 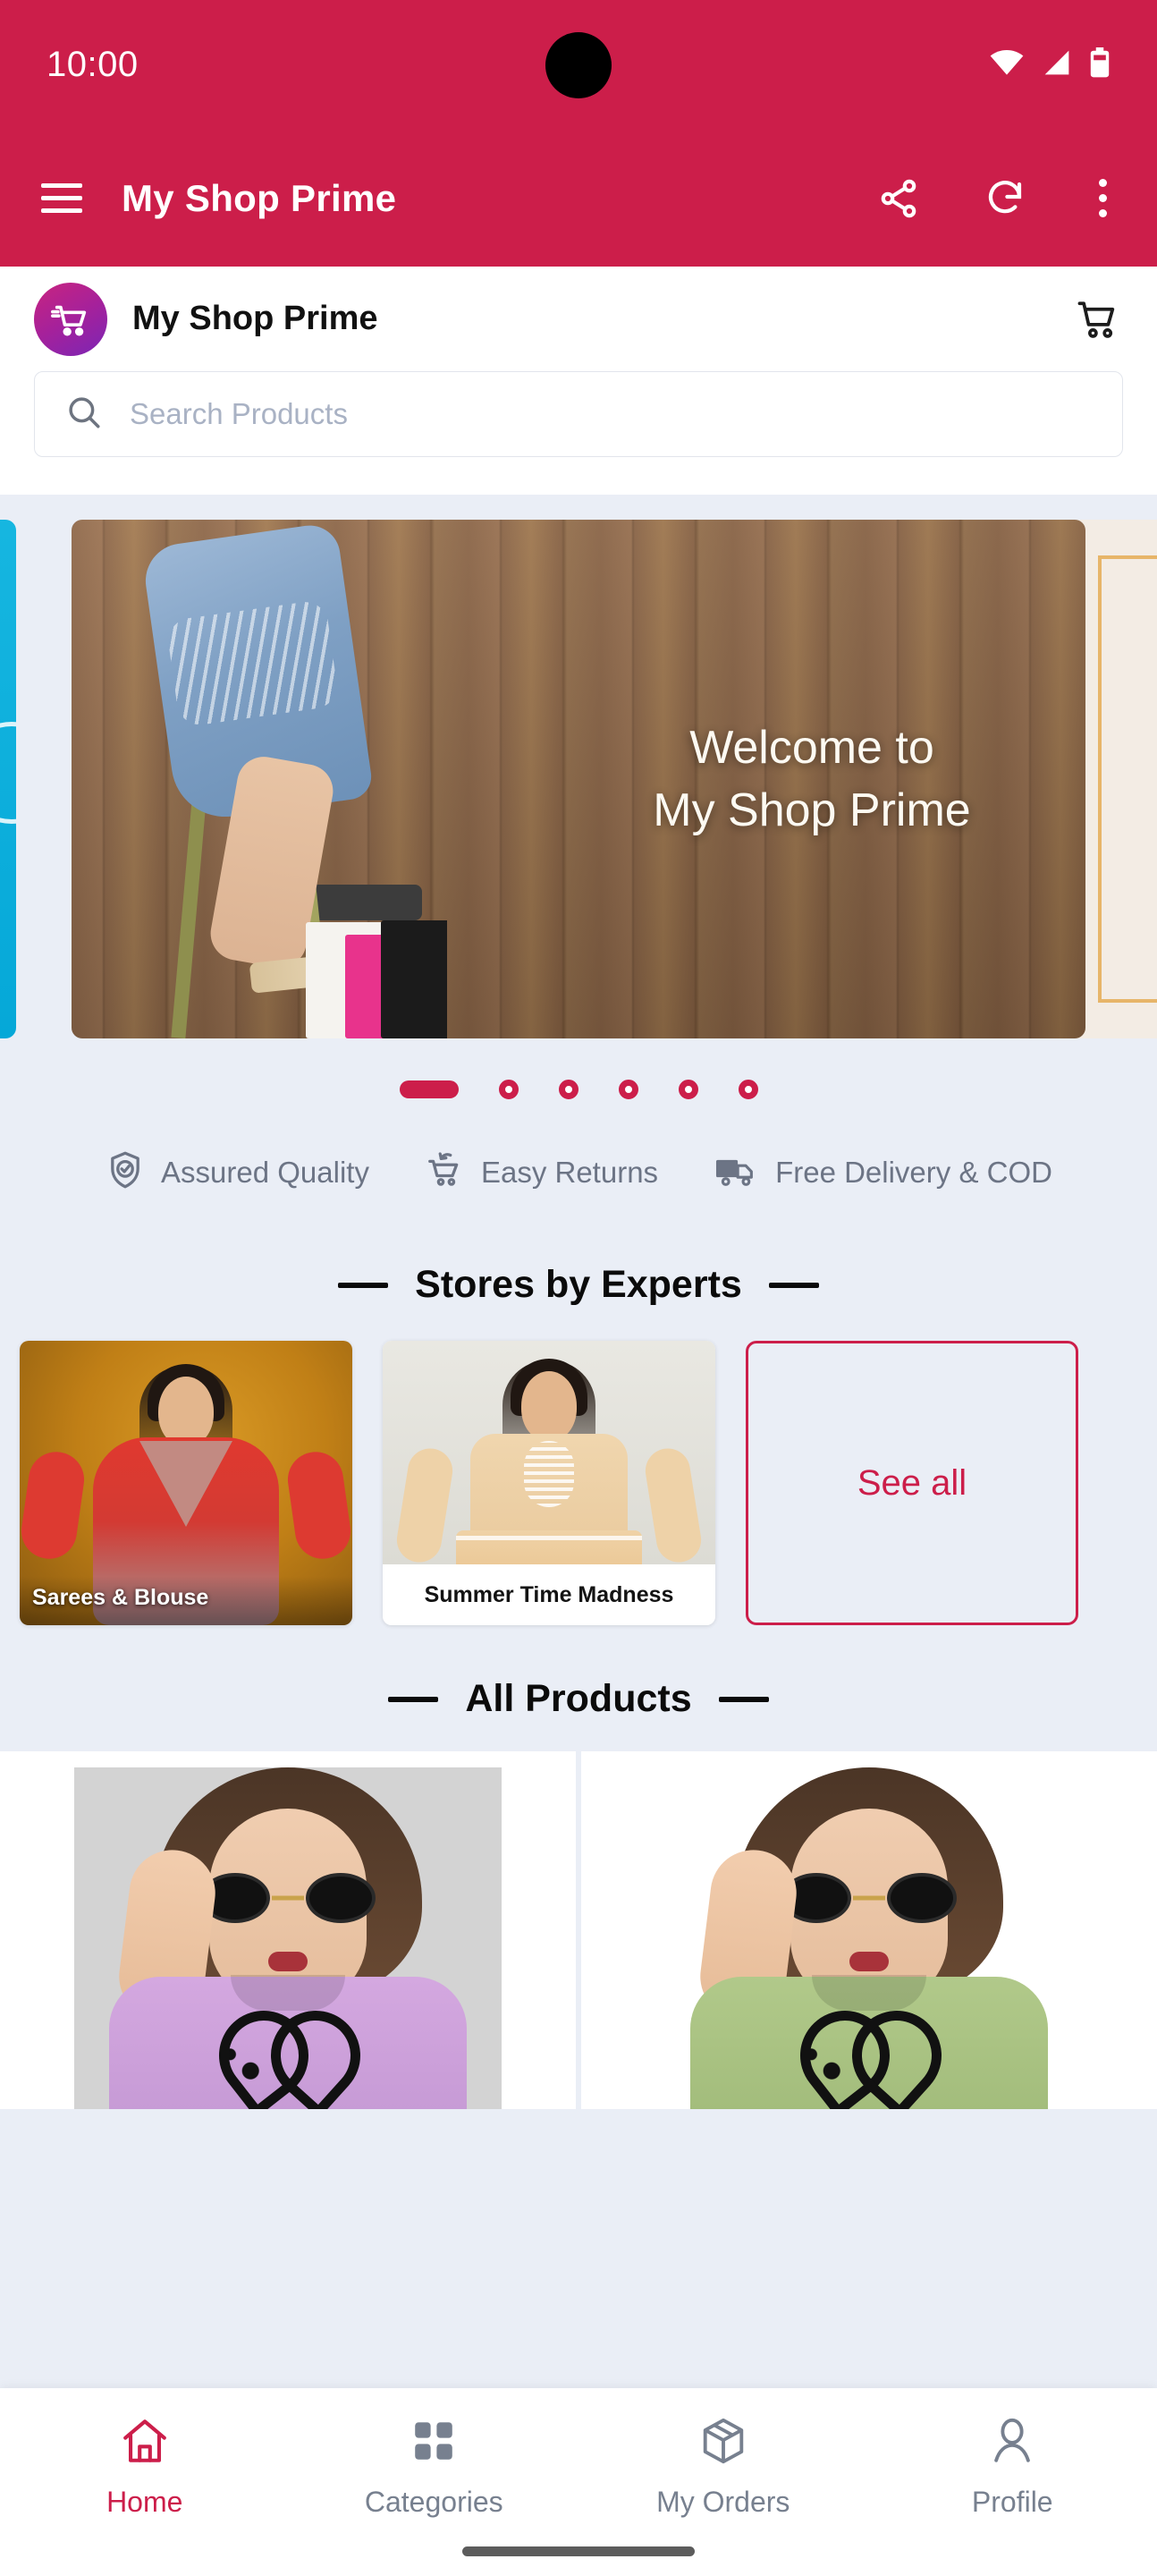 What do you see at coordinates (1103, 198) in the screenshot?
I see `overflow-menu-icon` at bounding box center [1103, 198].